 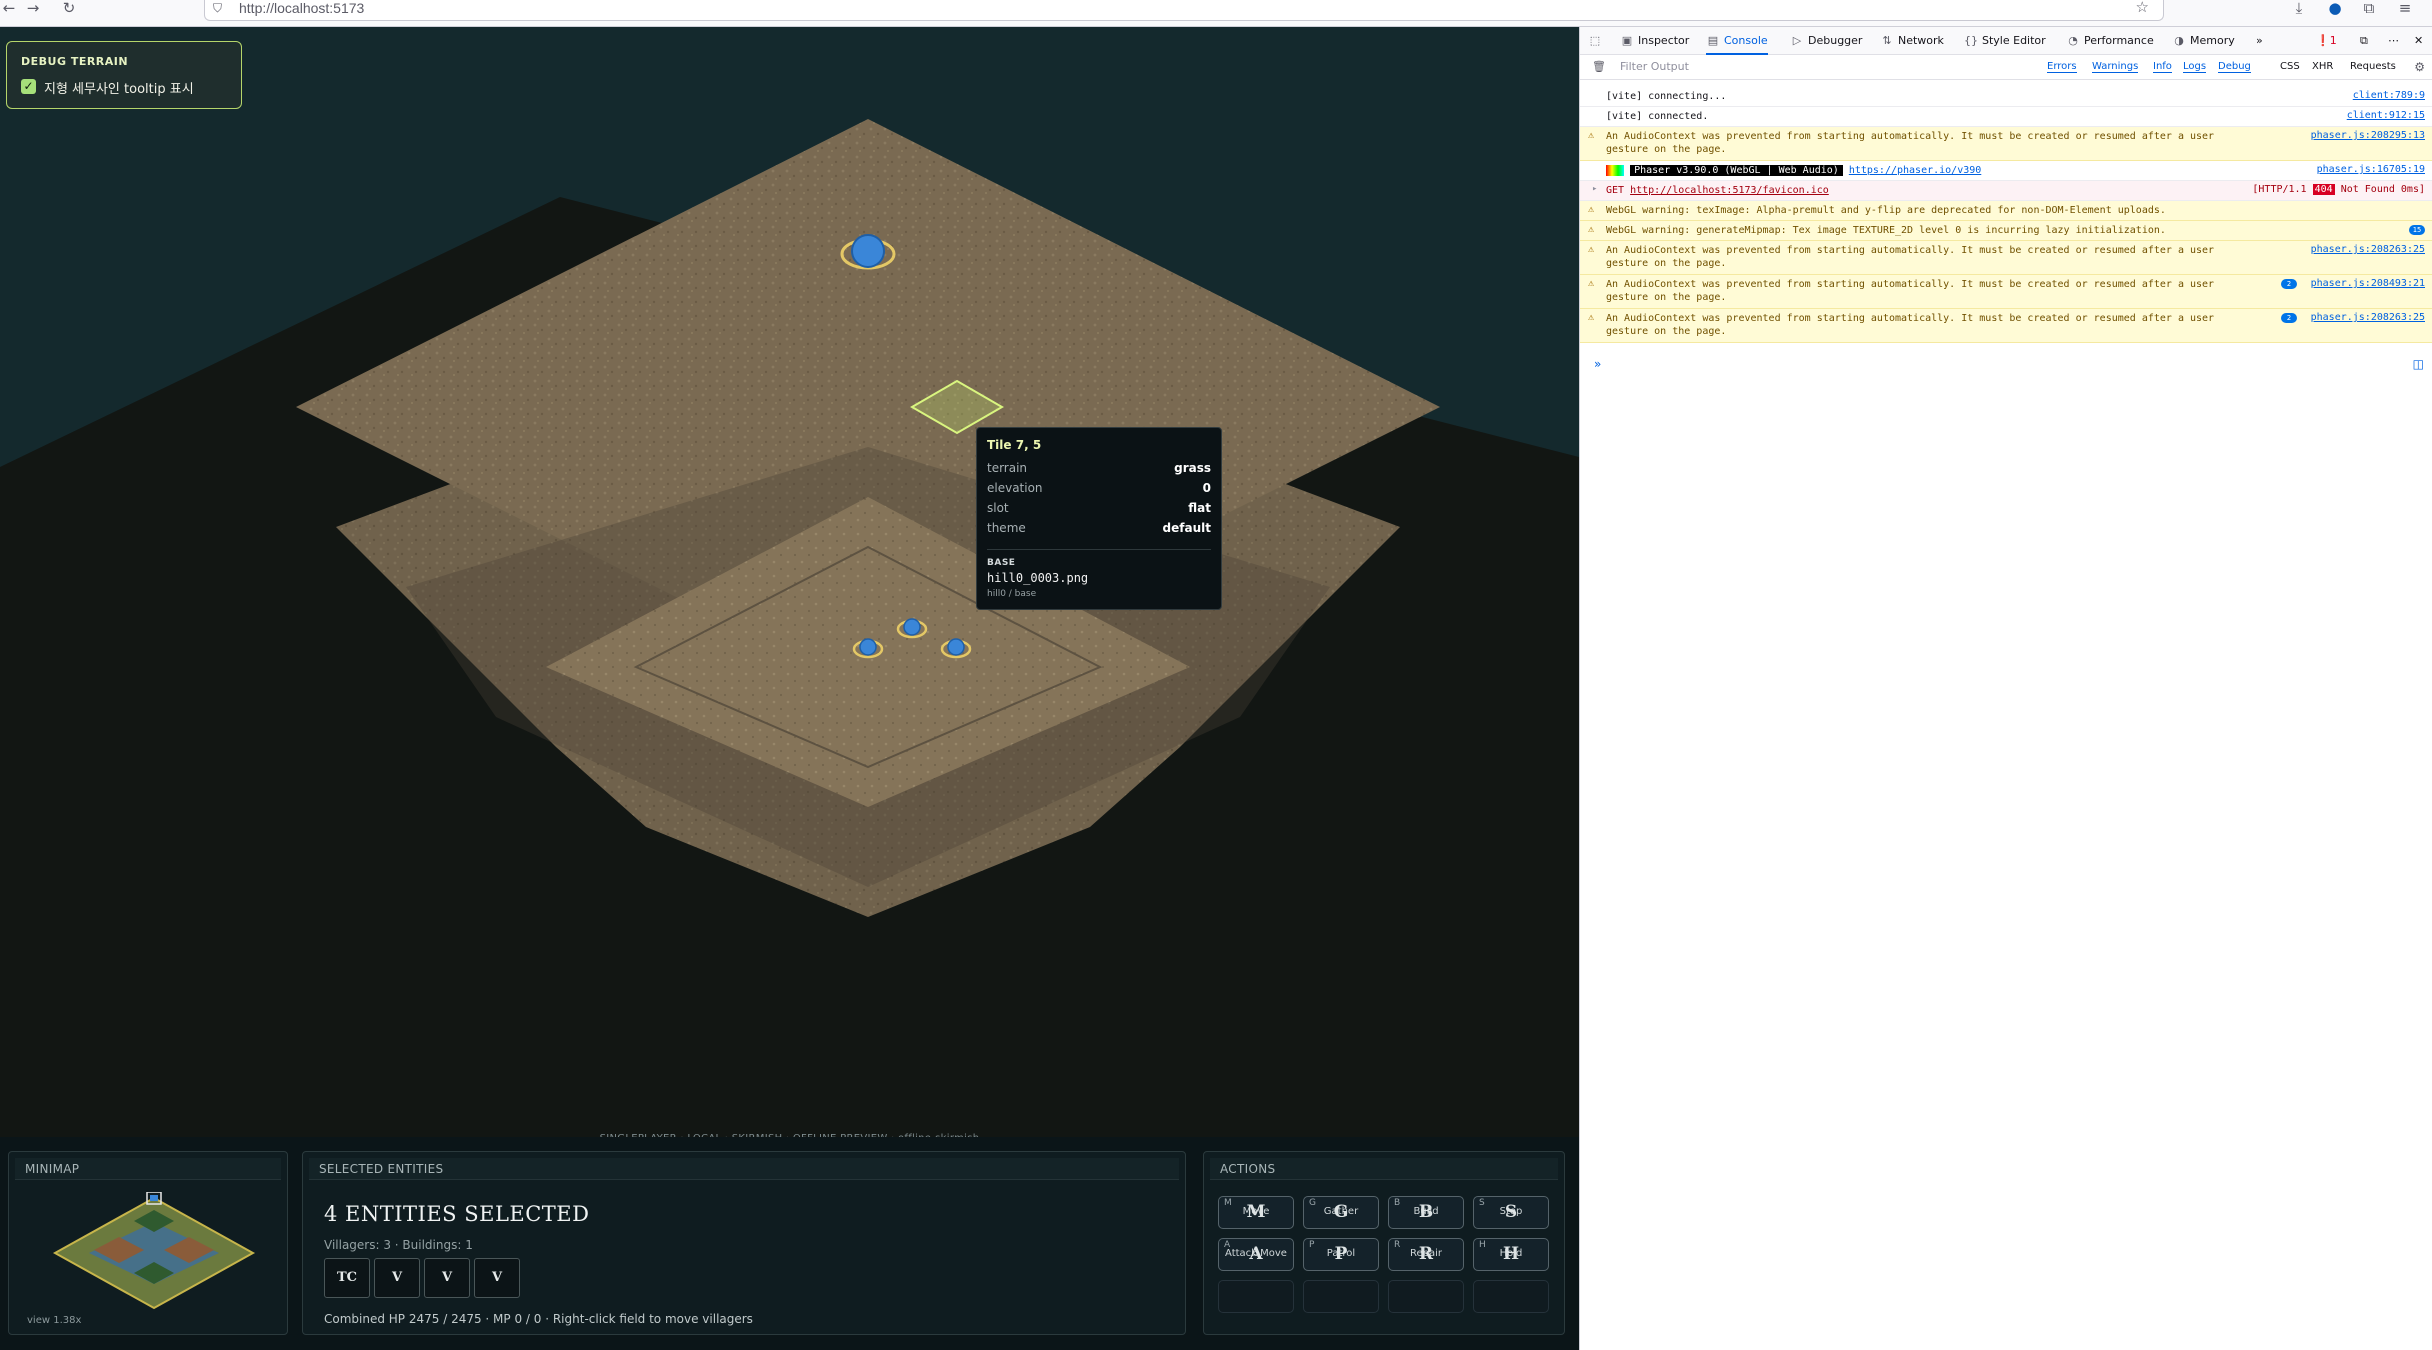 What do you see at coordinates (1426, 1212) in the screenshot?
I see `build-button: B Build B` at bounding box center [1426, 1212].